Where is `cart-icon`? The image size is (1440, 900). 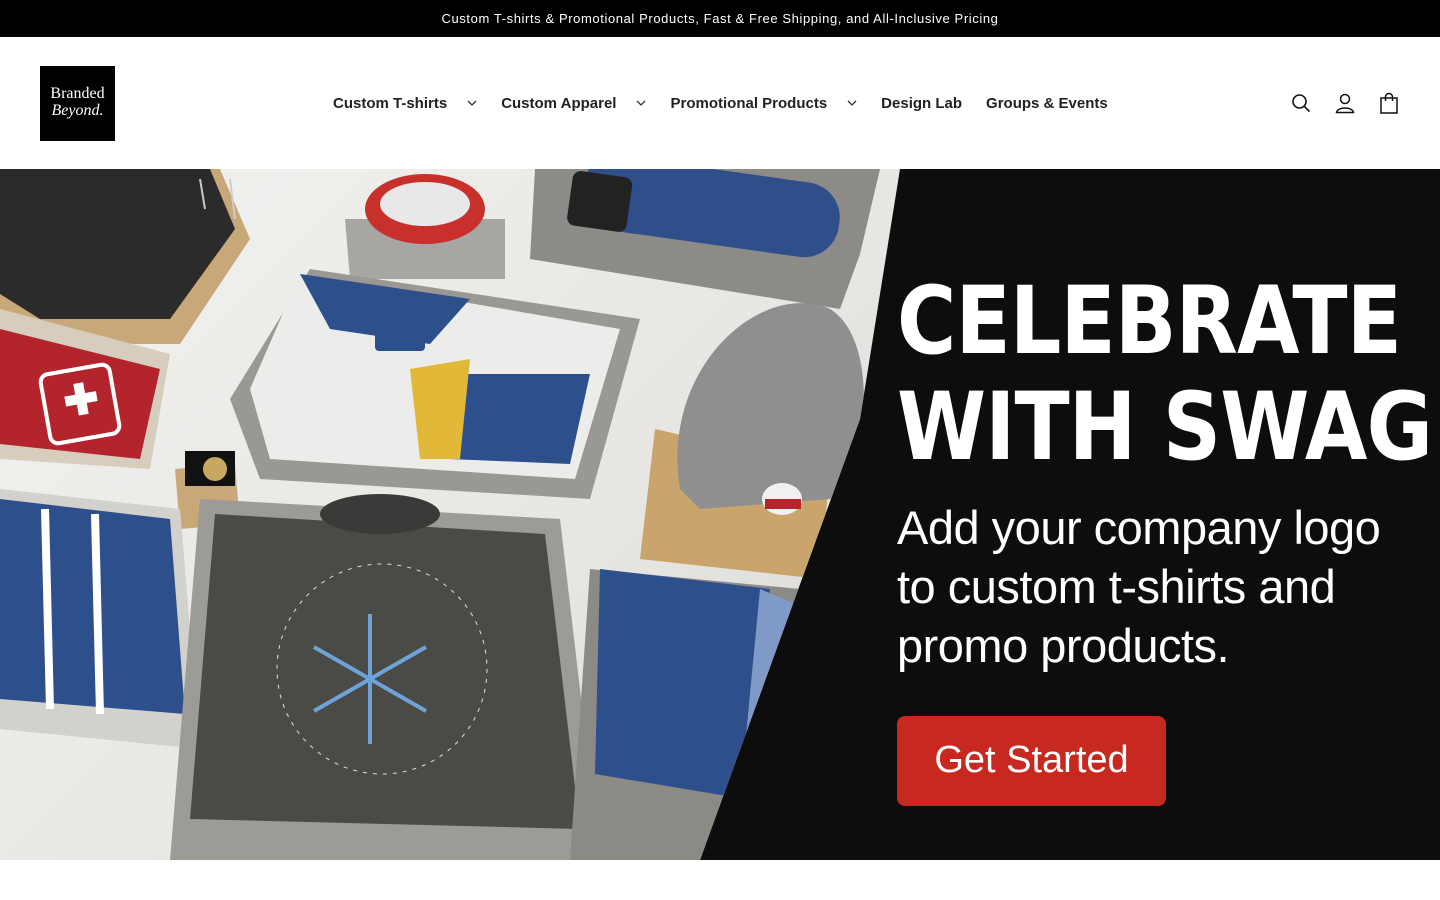
cart-icon is located at coordinates (1389, 103).